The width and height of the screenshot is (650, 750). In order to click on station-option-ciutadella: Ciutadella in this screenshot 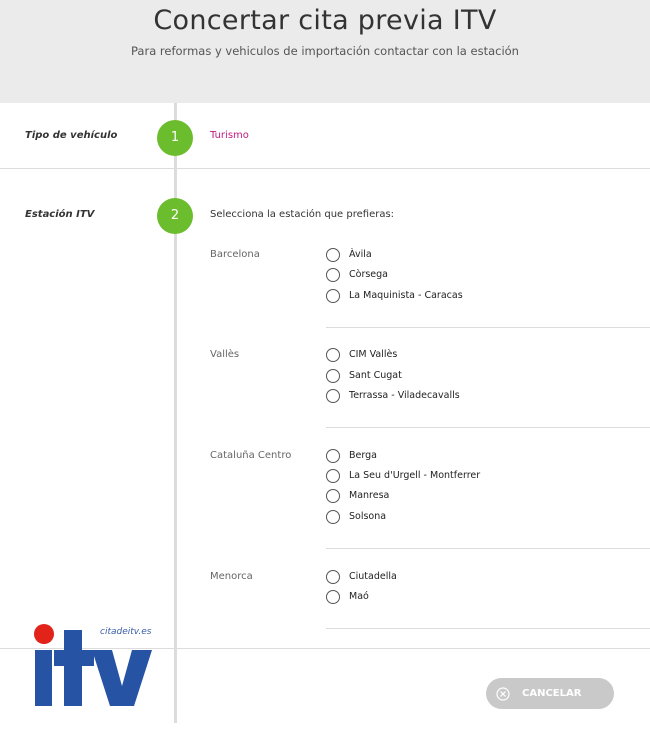, I will do `click(361, 576)`.